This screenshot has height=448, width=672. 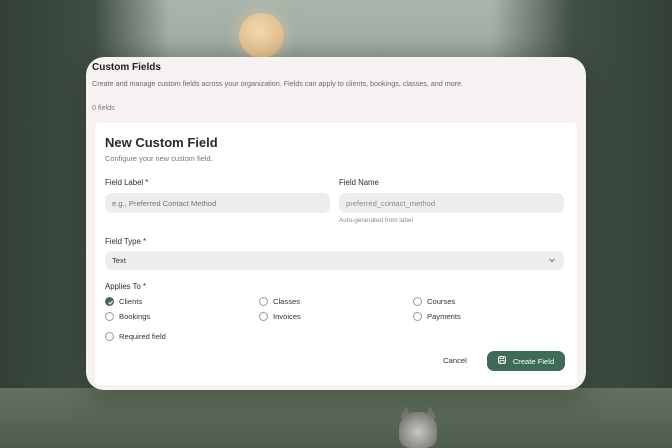 I want to click on checkbox-label: Invoices, so click(x=287, y=316).